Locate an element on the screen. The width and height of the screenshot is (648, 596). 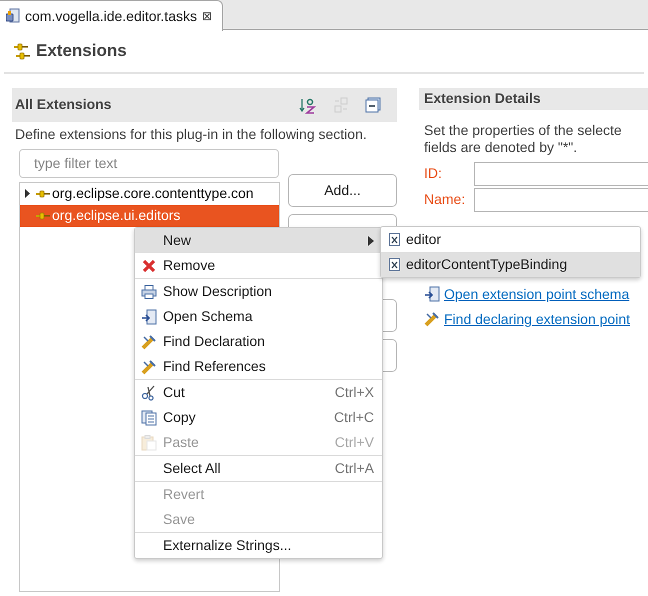
expand-all-icon is located at coordinates (341, 104).